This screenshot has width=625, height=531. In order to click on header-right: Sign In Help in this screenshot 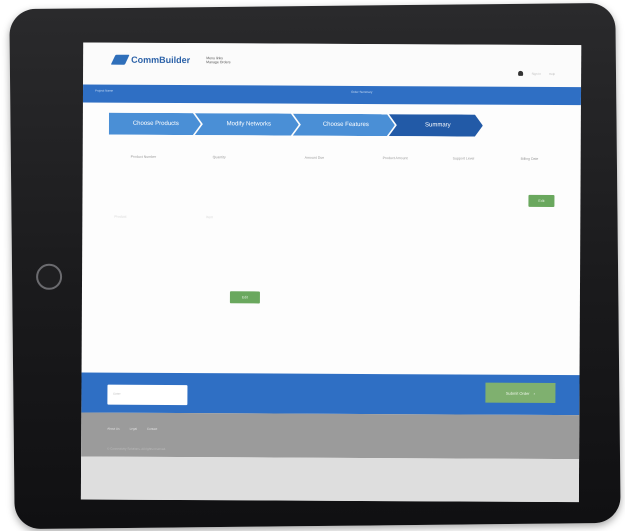, I will do `click(537, 73)`.